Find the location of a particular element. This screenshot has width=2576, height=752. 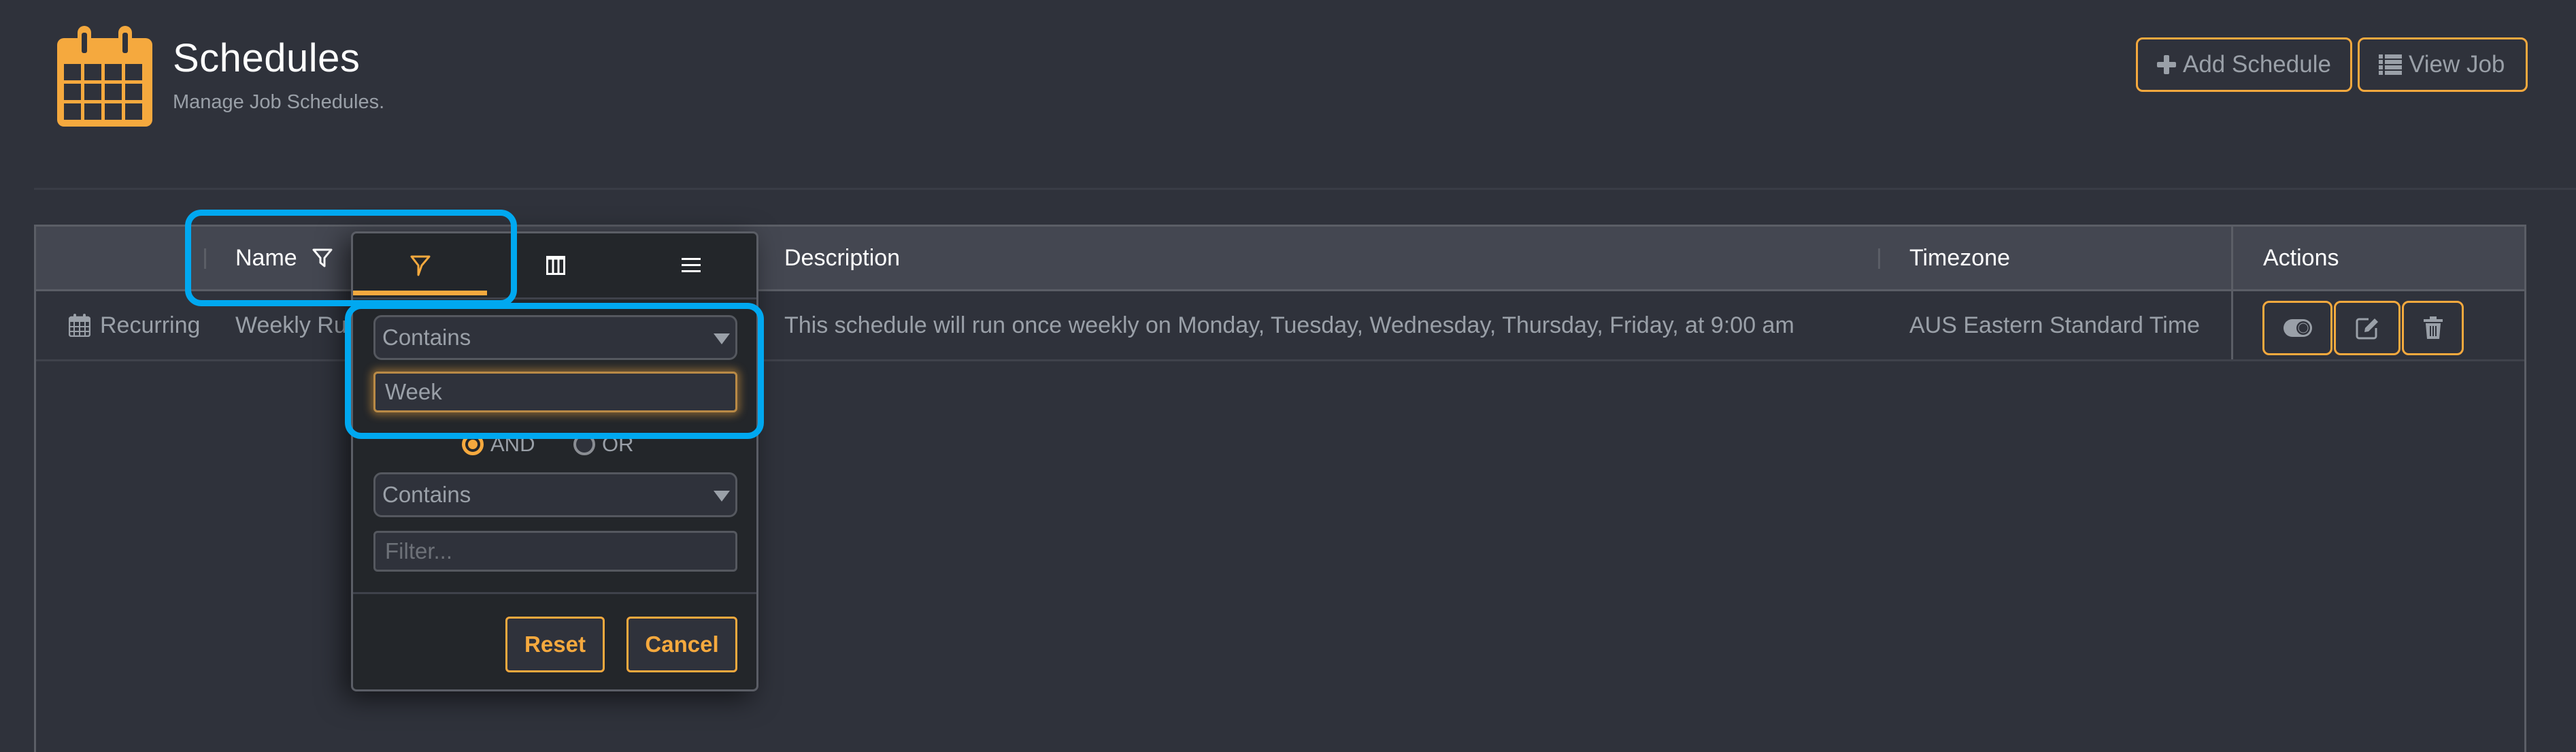

list-icon is located at coordinates (2390, 64).